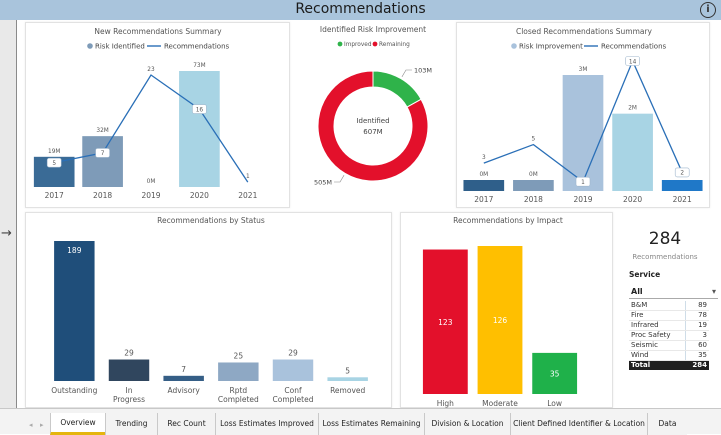 The width and height of the screenshot is (721, 435). I want to click on tab-scroll-right-icon: ▸, so click(42, 425).